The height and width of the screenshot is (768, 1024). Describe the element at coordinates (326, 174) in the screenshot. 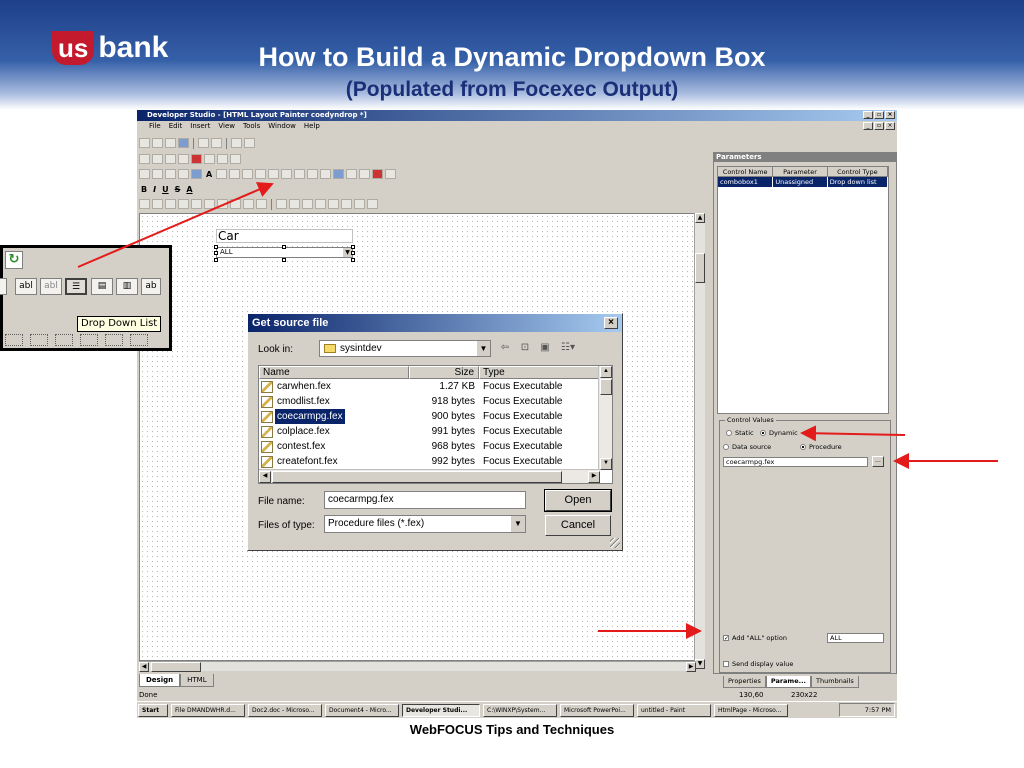

I see `calendar-icon` at that location.